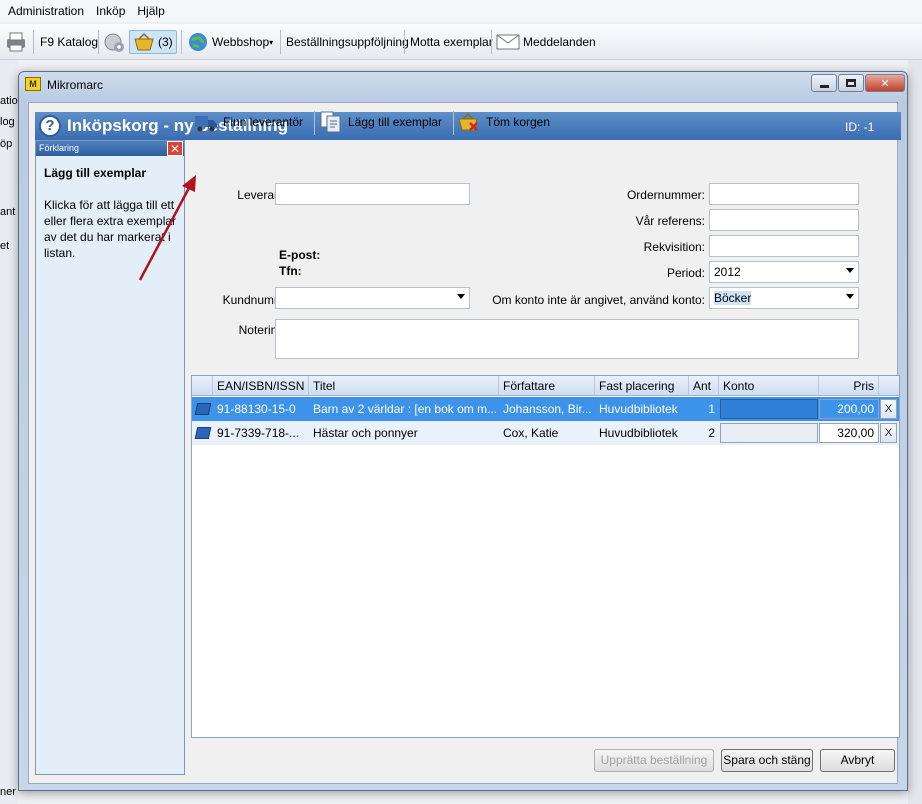 This screenshot has width=922, height=804. I want to click on annotation-arrow, so click(167, 228).